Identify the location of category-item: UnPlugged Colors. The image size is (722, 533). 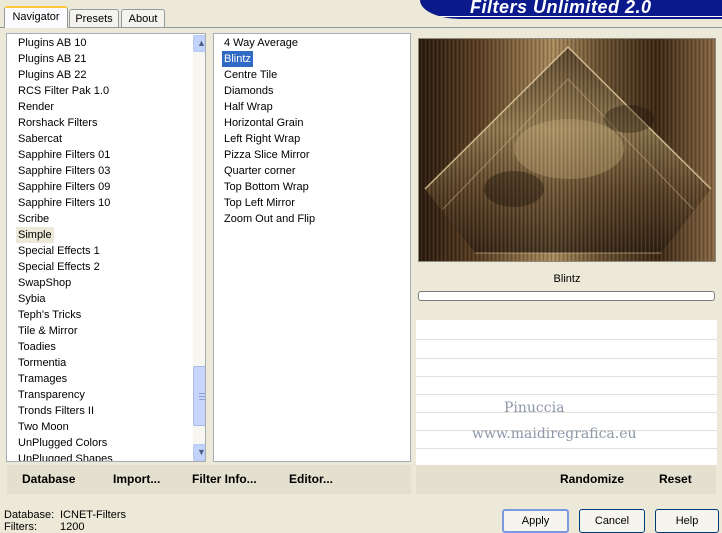
(62, 443).